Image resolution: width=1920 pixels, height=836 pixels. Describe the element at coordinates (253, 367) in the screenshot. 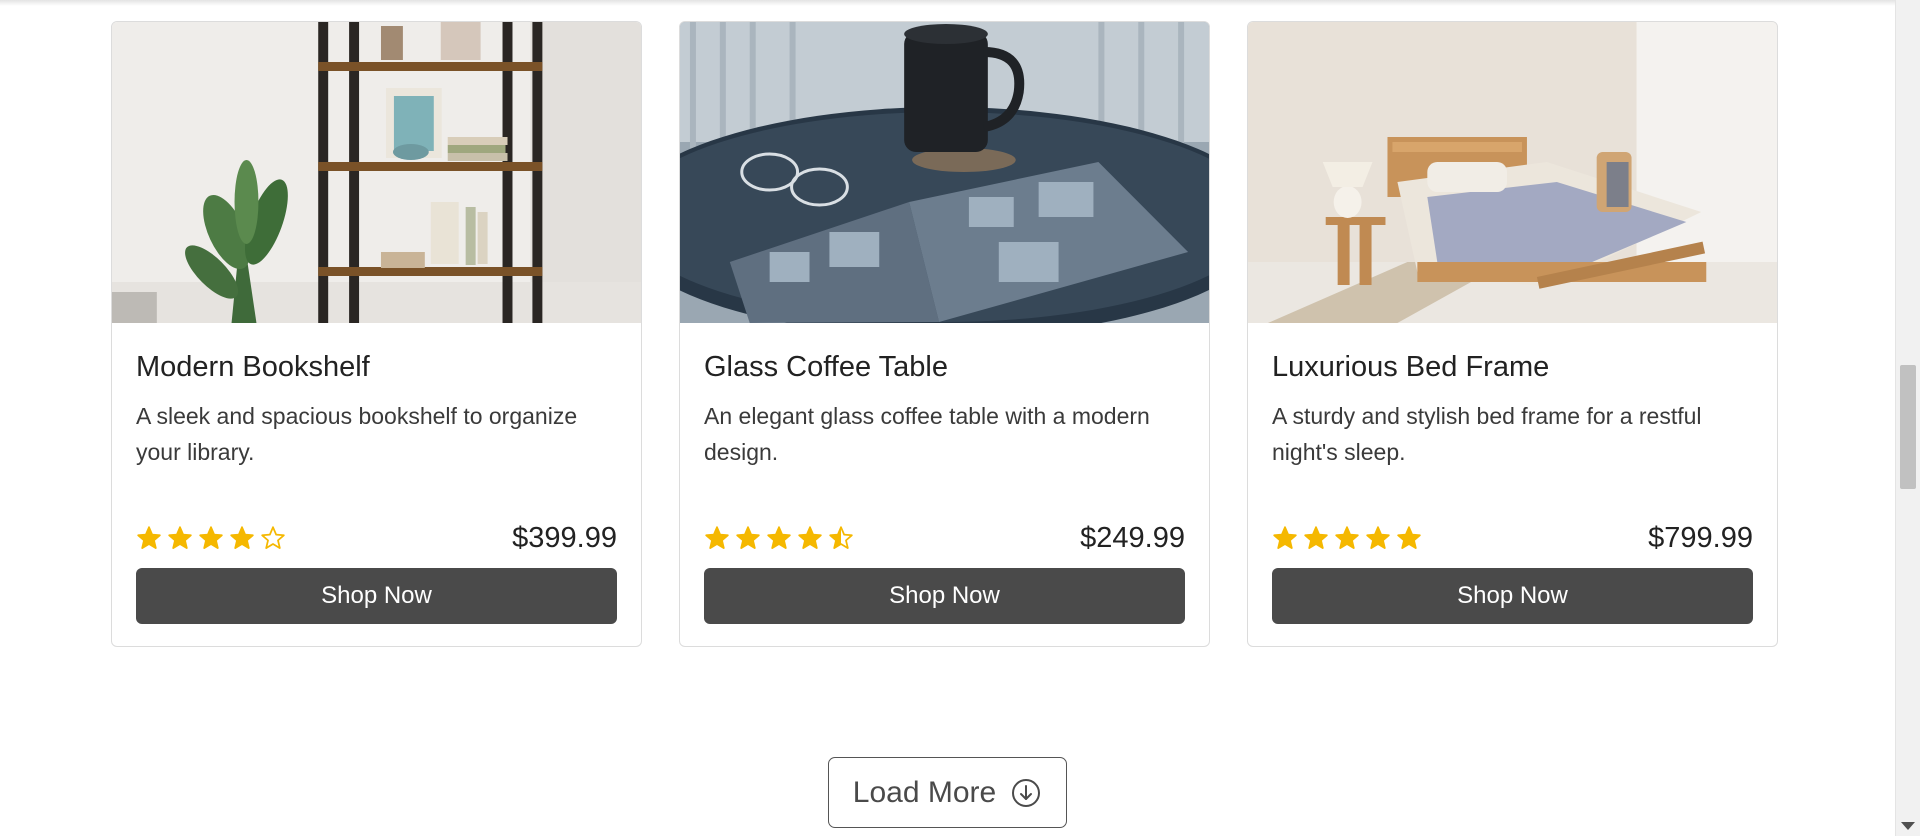

I see `product-title: Modern Bookshelf` at that location.